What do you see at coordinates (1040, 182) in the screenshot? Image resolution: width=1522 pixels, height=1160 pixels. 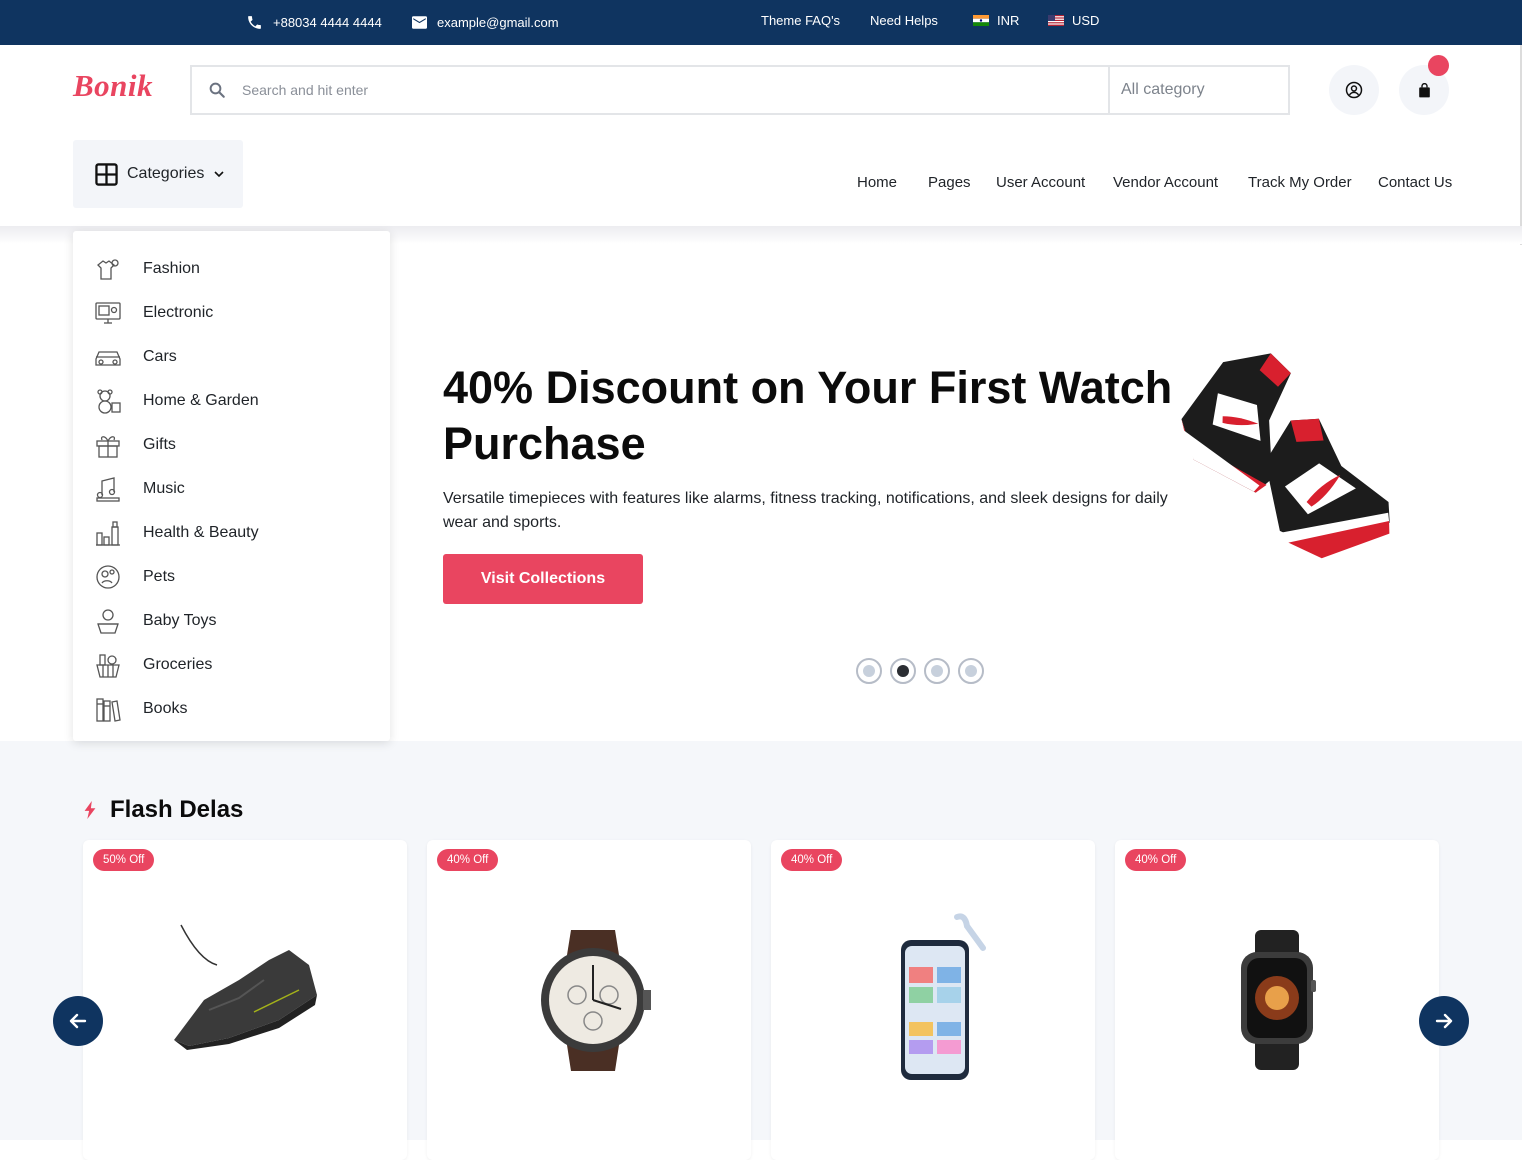 I see `nav-user-account: User Account` at bounding box center [1040, 182].